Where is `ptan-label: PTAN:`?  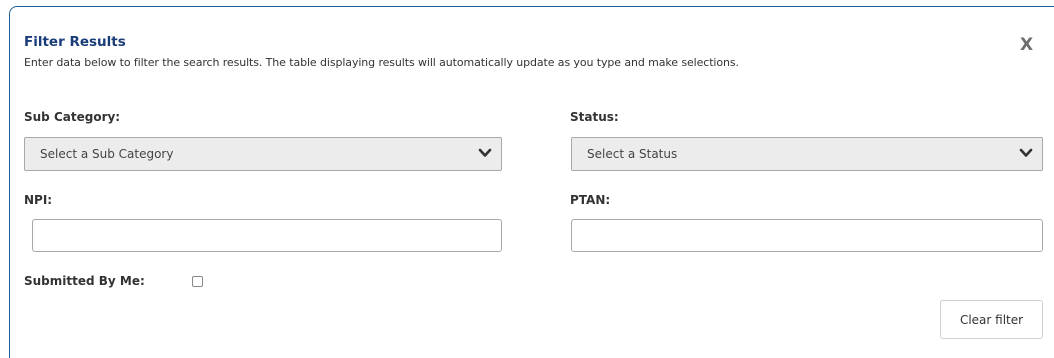
ptan-label: PTAN: is located at coordinates (590, 200).